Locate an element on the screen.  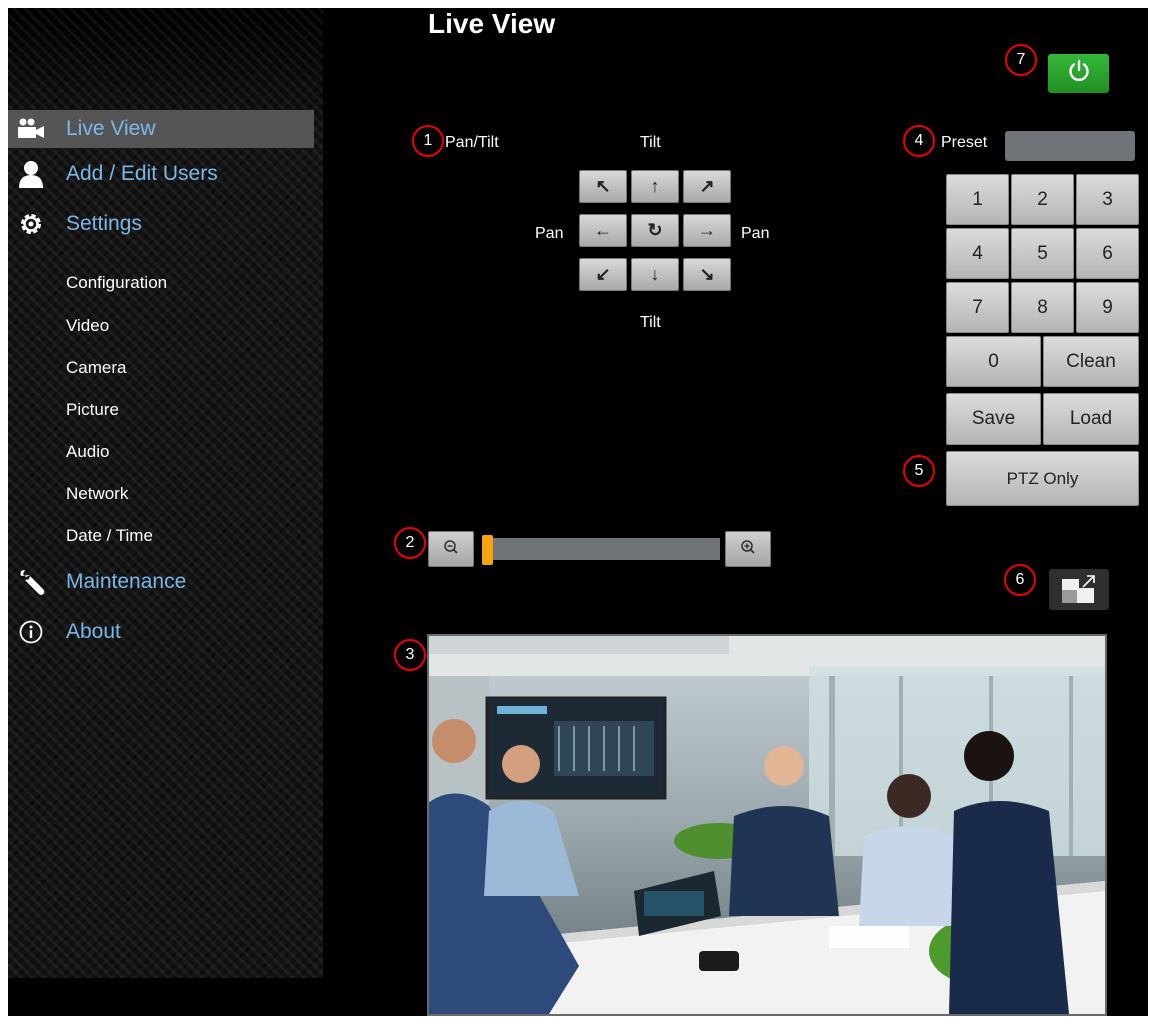
info-icon is located at coordinates (31, 632).